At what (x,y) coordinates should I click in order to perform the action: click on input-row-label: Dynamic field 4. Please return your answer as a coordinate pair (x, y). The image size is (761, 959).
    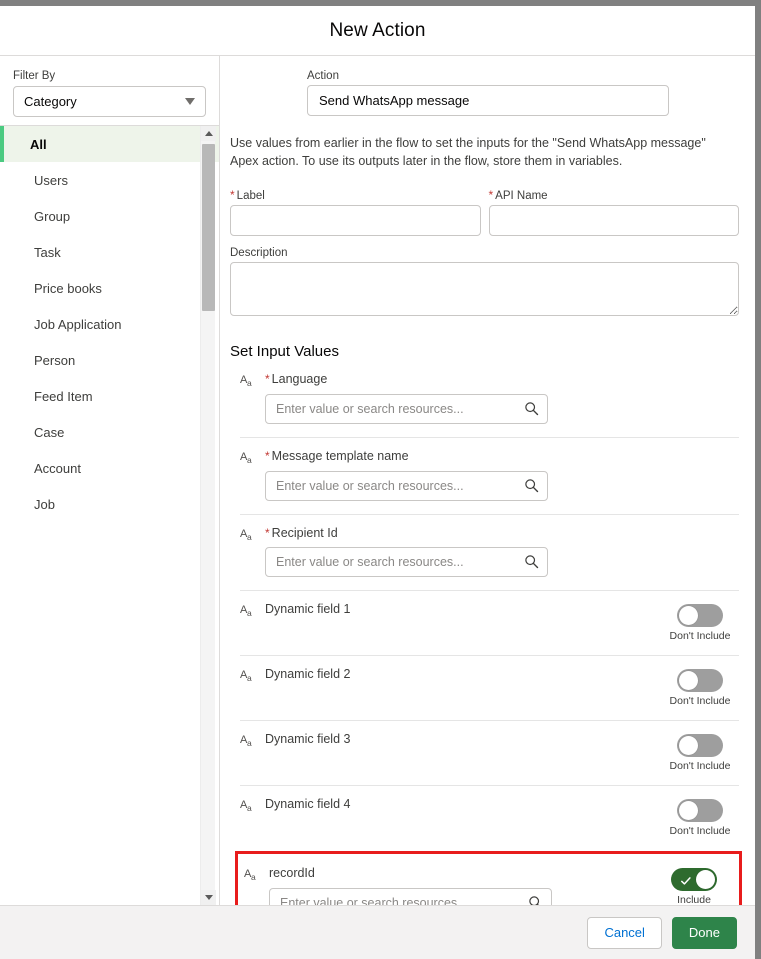
    Looking at the image, I should click on (307, 804).